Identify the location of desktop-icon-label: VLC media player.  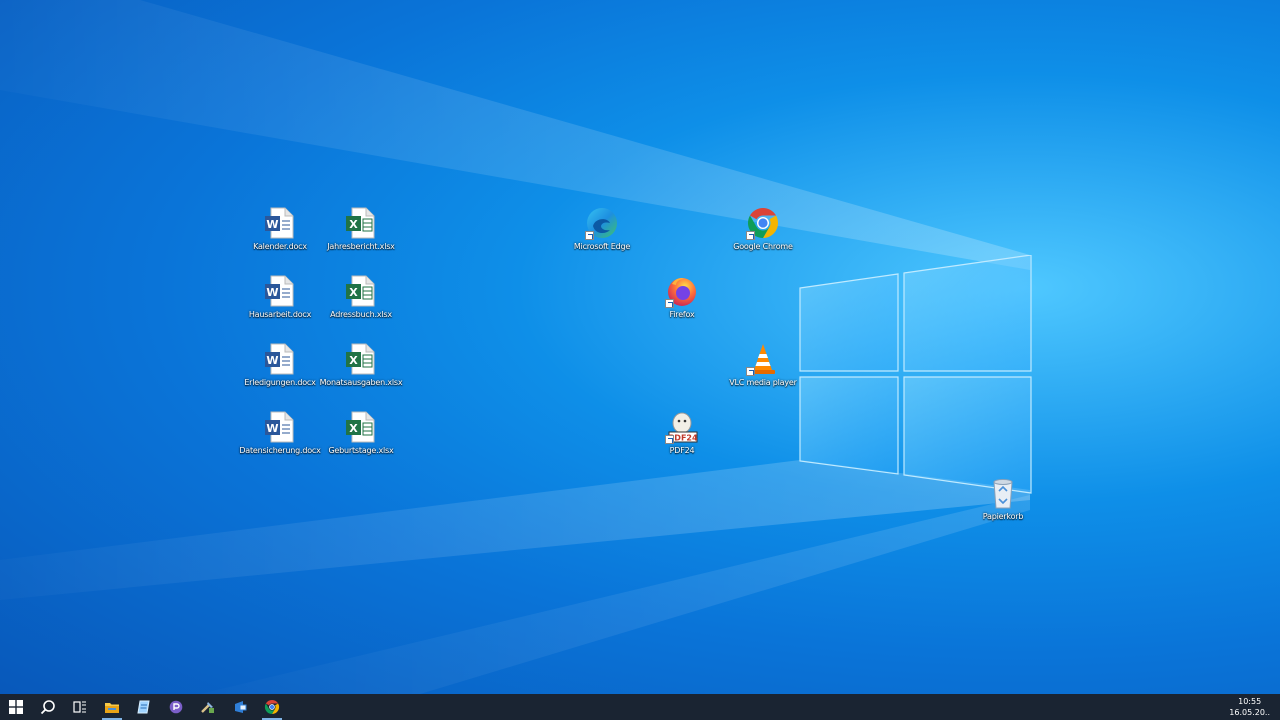
(763, 382).